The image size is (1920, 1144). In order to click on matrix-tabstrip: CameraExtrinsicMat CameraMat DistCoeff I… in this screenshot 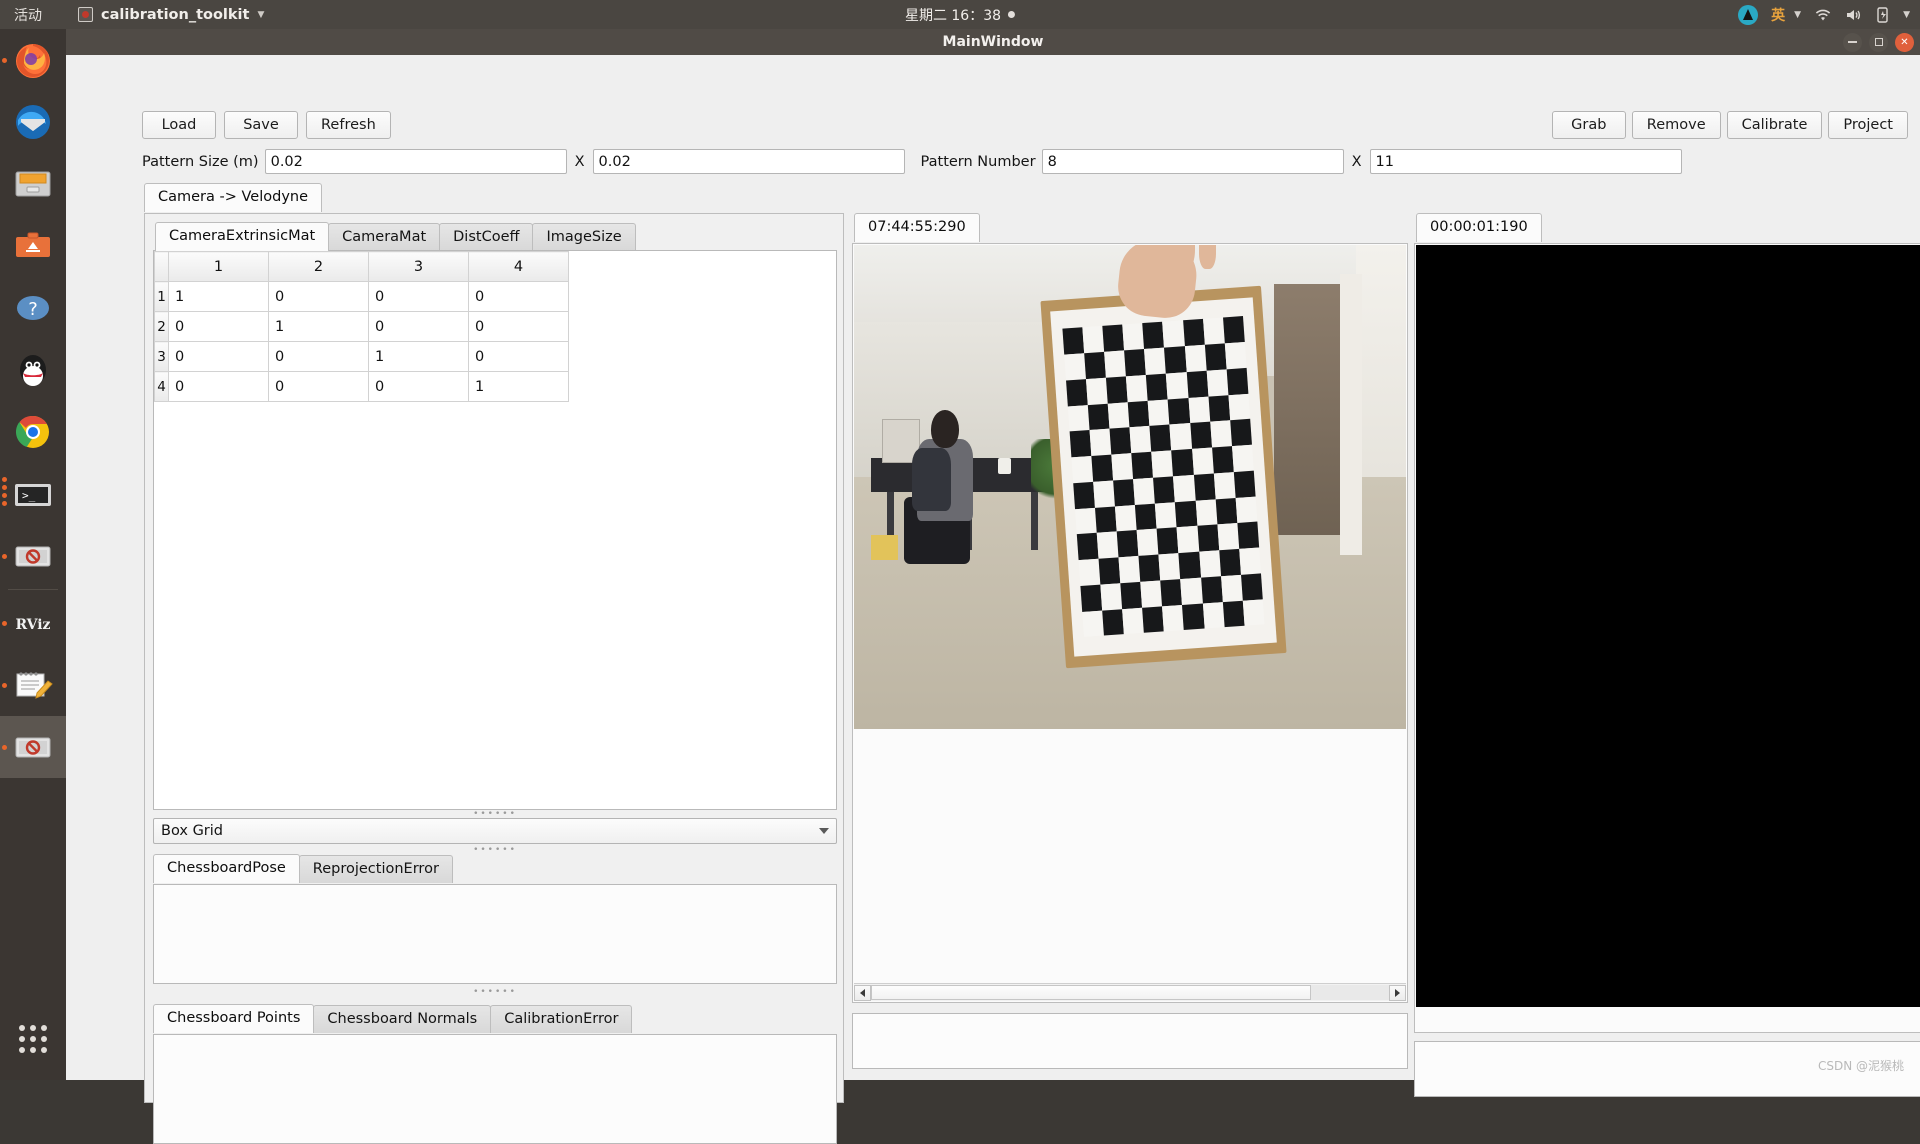, I will do `click(395, 236)`.